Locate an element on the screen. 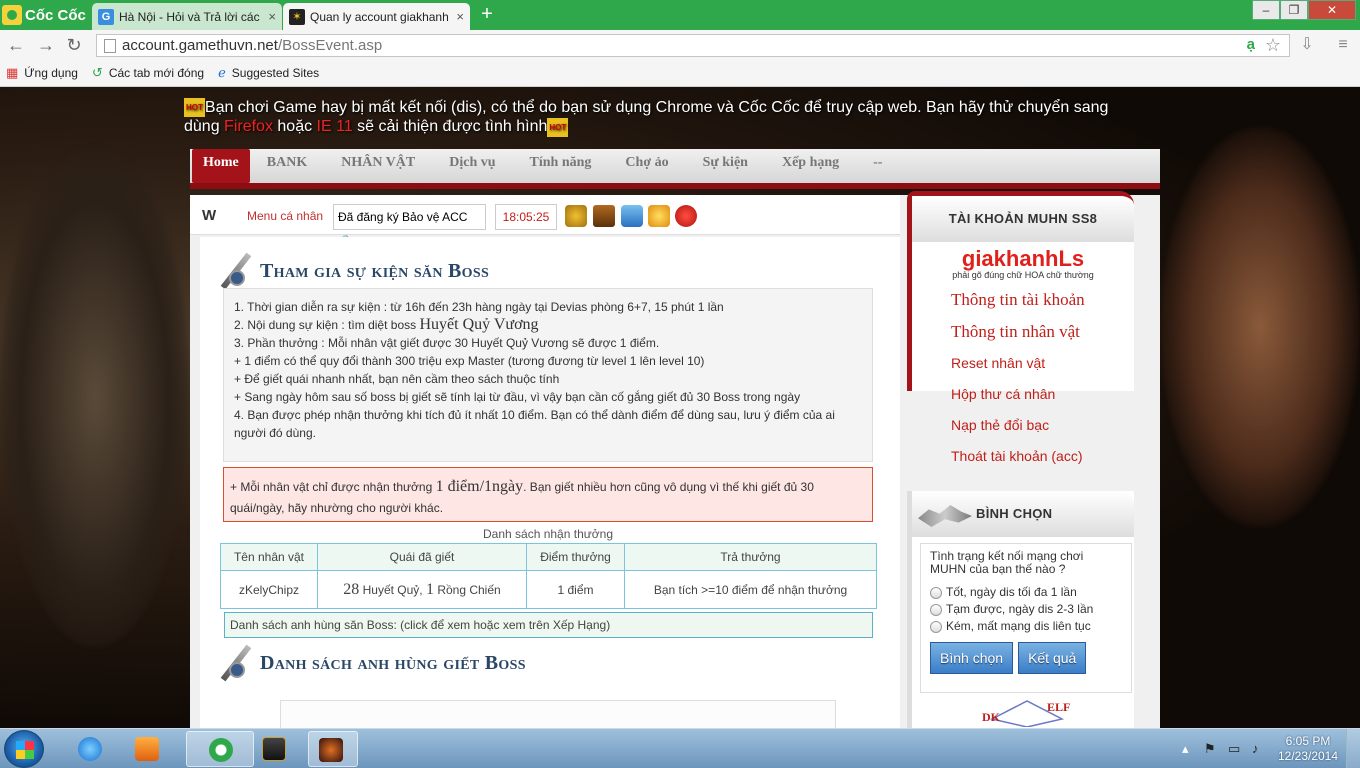  download-icon: ⇩ is located at coordinates (1307, 45).